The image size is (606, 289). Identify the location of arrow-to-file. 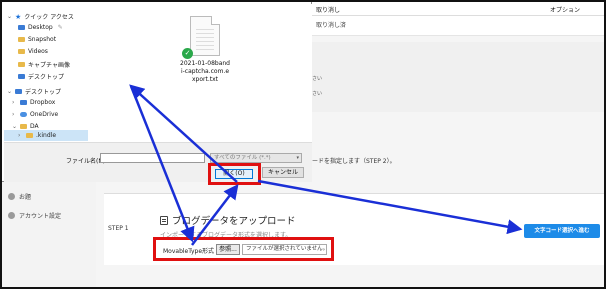
(183, 133).